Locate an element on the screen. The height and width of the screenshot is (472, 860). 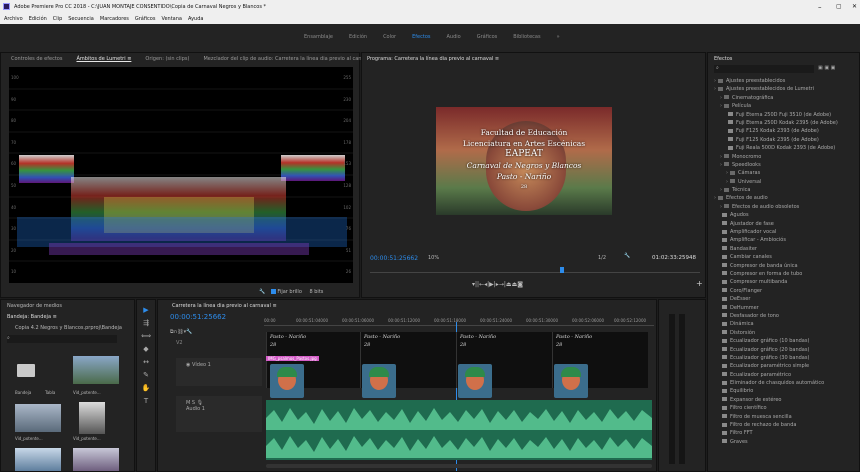
effects-tree-item: Filtro científico is located at coordinates (786, 408).